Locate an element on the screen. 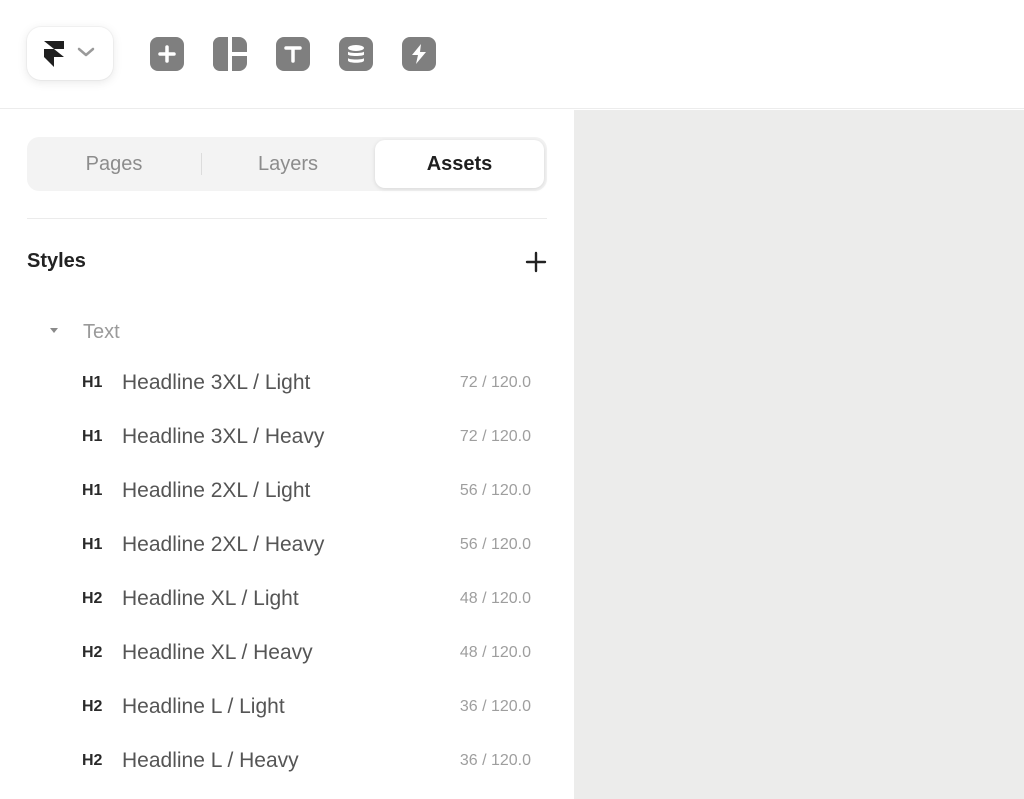 The image size is (1024, 799). text-tool-button is located at coordinates (293, 54).